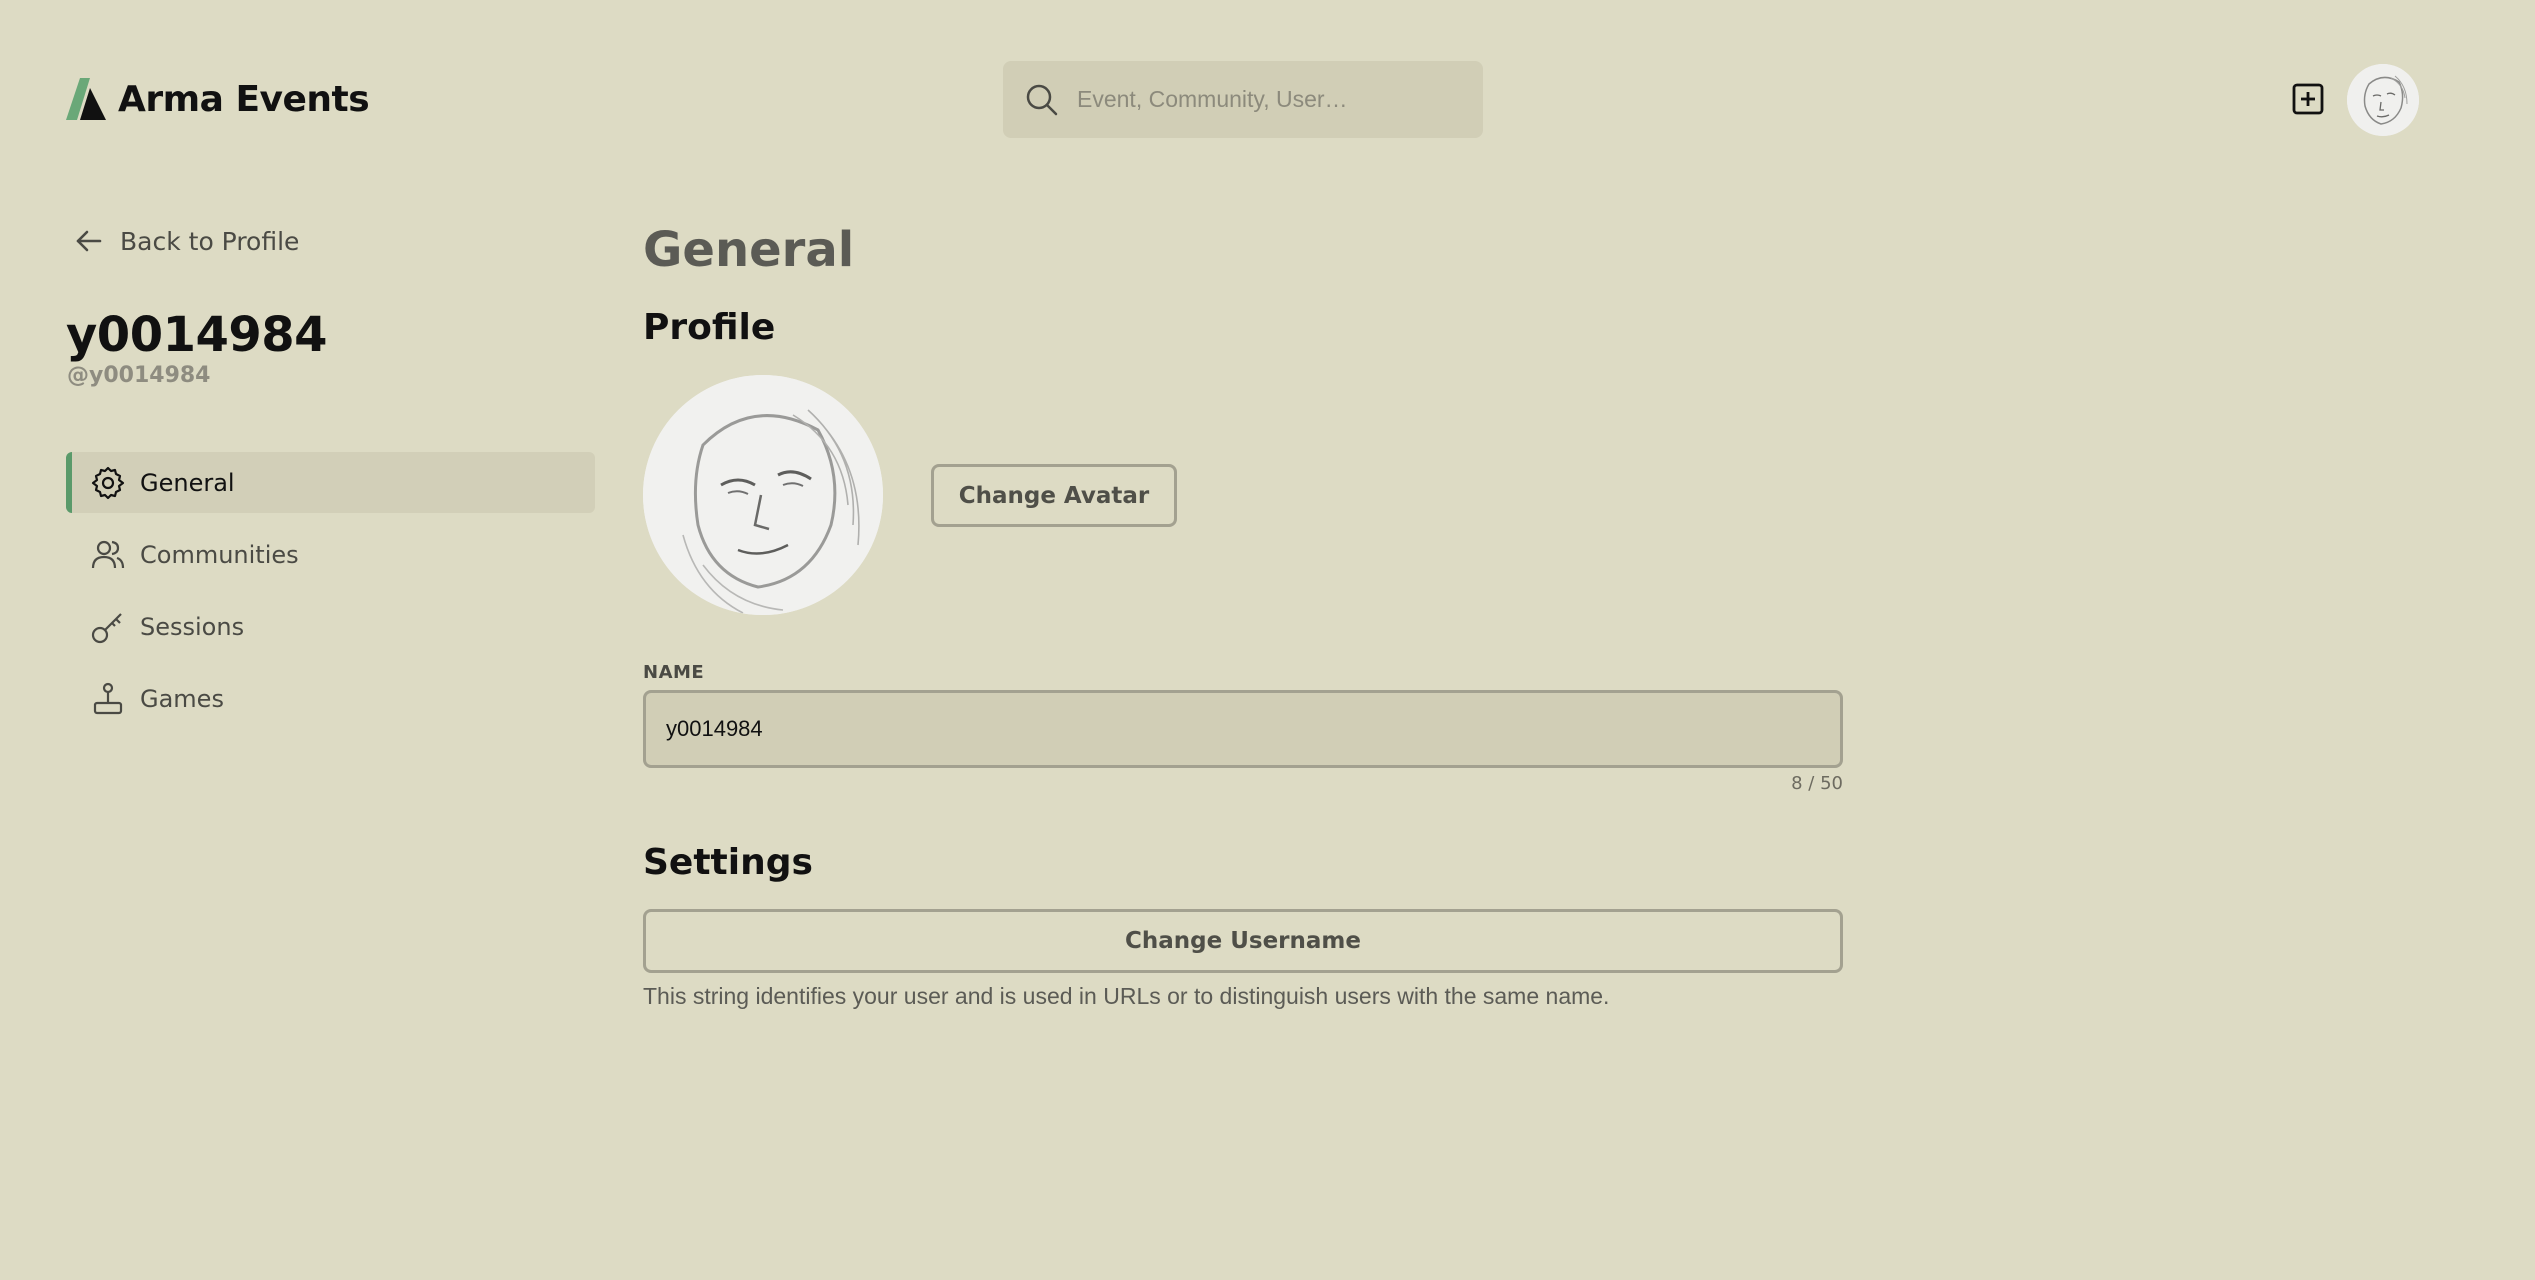  Describe the element at coordinates (192, 626) in the screenshot. I see `nav-label-sessions: Sessions` at that location.